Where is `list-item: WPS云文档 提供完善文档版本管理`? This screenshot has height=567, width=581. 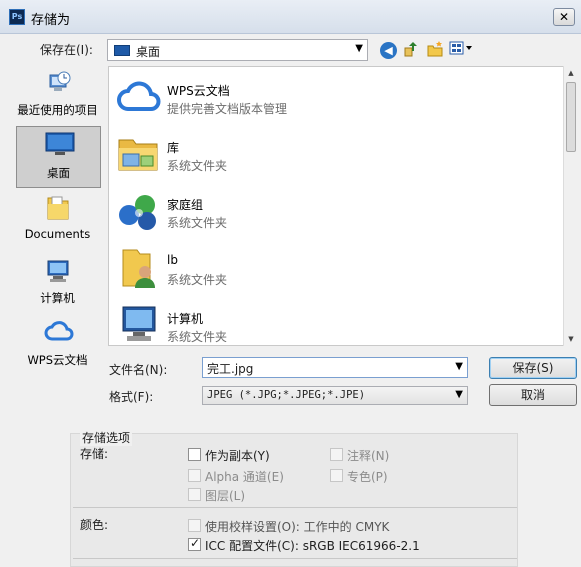 list-item: WPS云文档 提供完善文档版本管理 is located at coordinates (329, 97).